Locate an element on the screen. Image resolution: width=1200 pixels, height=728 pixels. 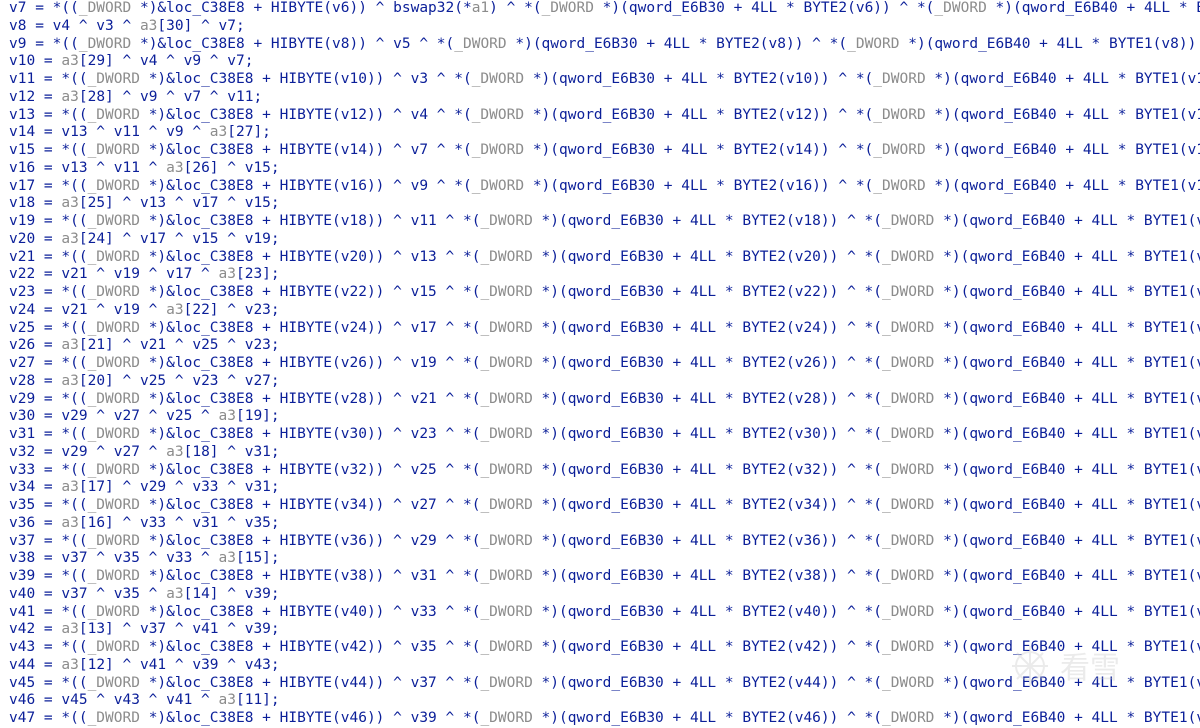
code-line: v42 = a3[13] ^ v37 ^ v41 ^ v39; is located at coordinates (604, 630).